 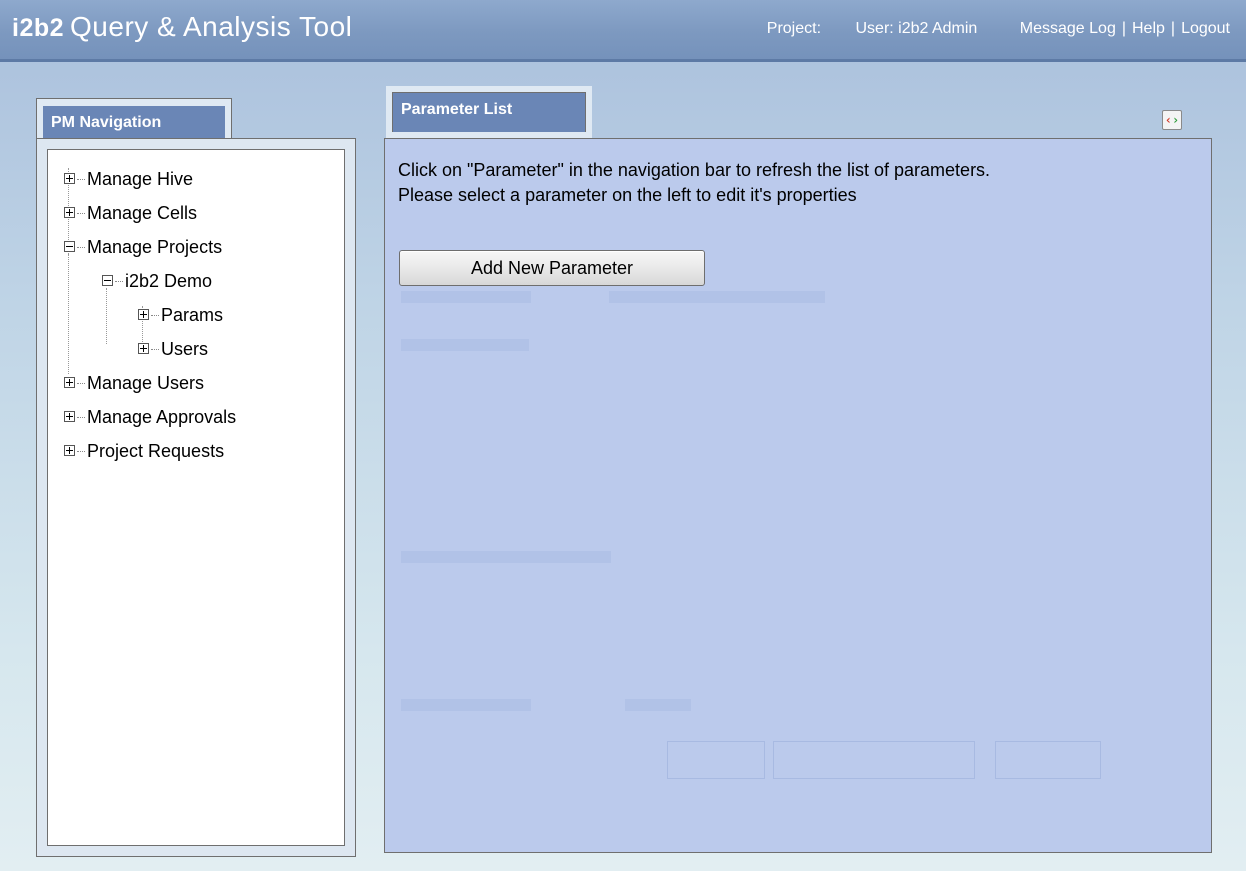 I want to click on parameter-list-tab: Parameter List, so click(x=489, y=112).